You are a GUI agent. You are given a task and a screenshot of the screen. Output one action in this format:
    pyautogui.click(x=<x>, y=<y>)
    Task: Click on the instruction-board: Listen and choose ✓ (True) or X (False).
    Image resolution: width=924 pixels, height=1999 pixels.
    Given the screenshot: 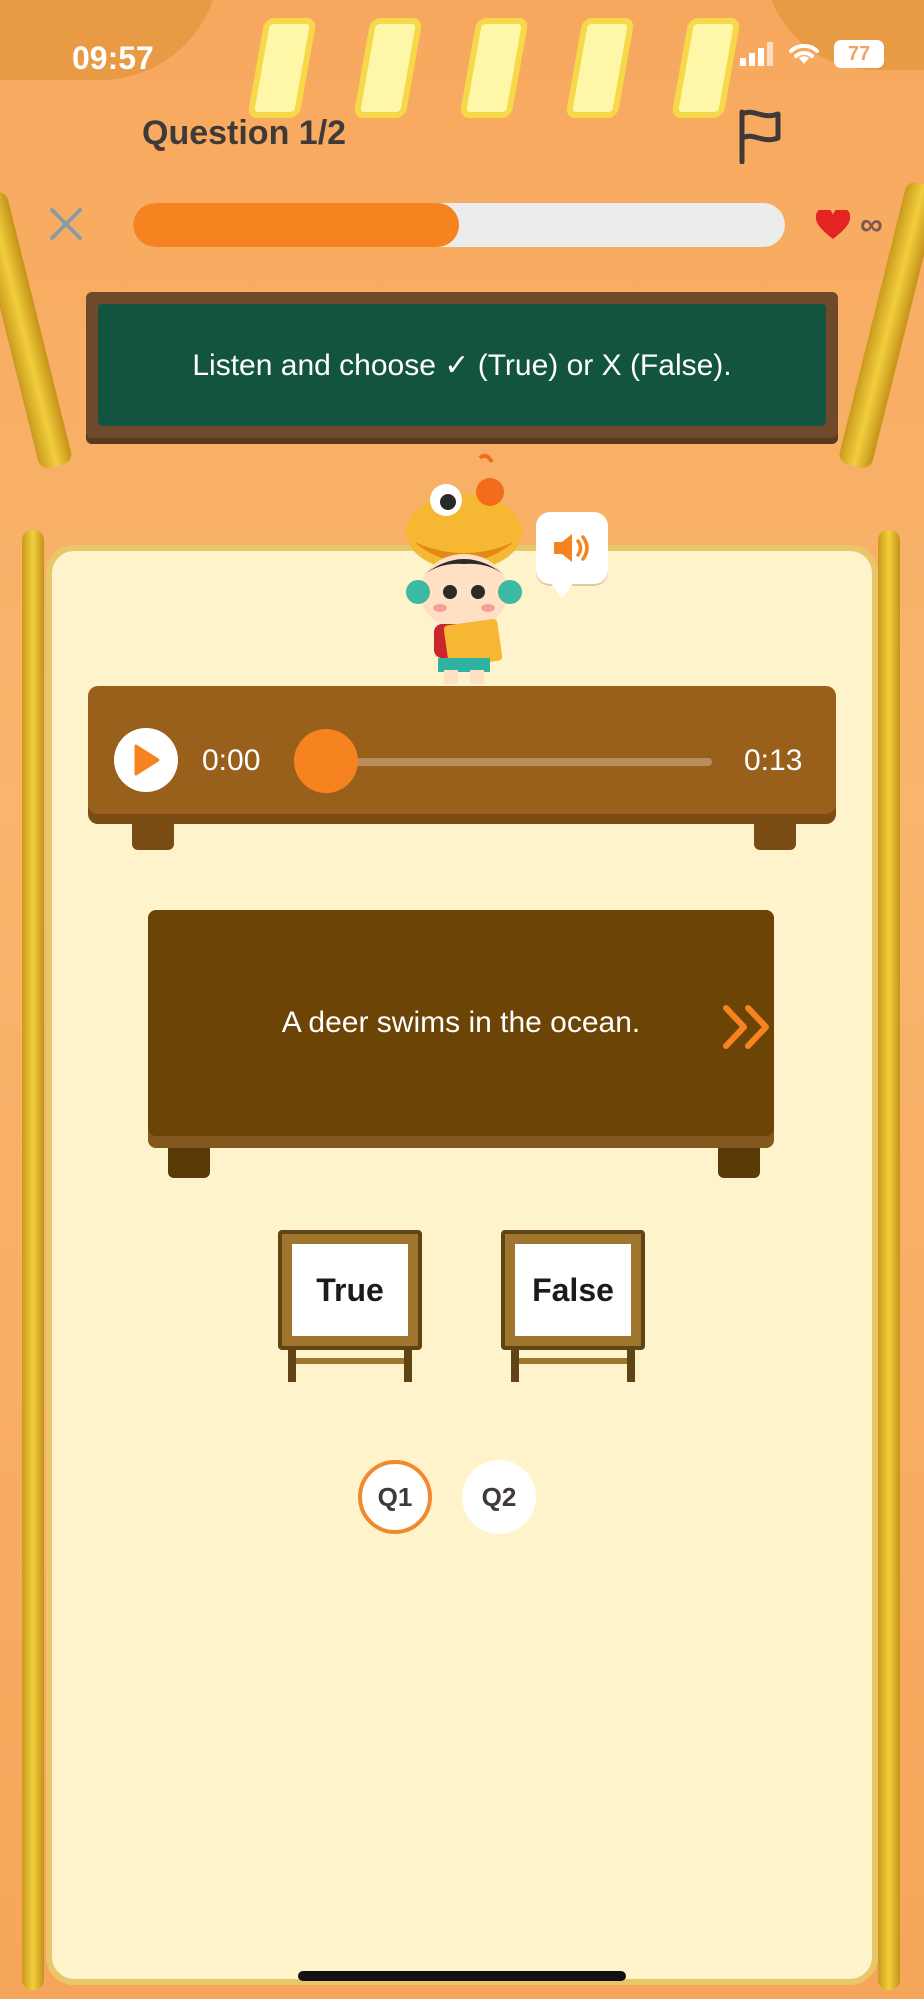 What is the action you would take?
    pyautogui.click(x=462, y=365)
    